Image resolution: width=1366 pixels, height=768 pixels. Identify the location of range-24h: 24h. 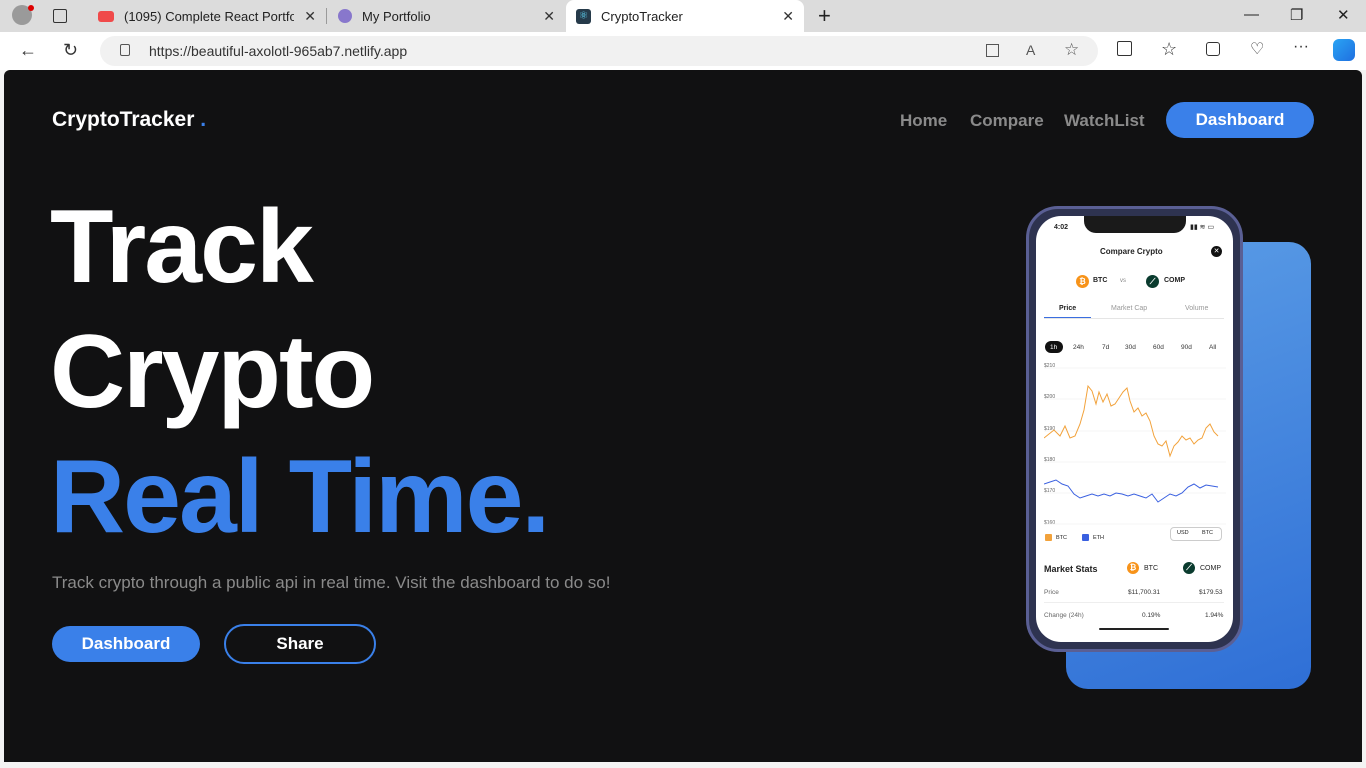
(1078, 347).